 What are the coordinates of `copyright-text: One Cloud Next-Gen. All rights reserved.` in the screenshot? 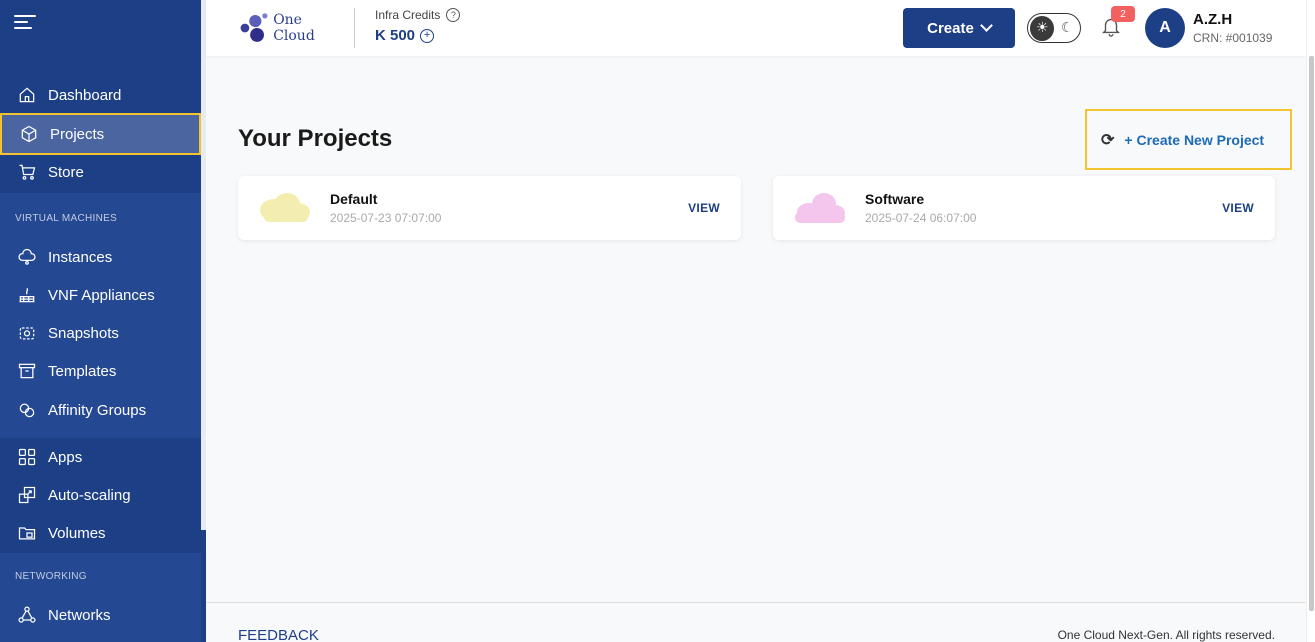 It's located at (1166, 635).